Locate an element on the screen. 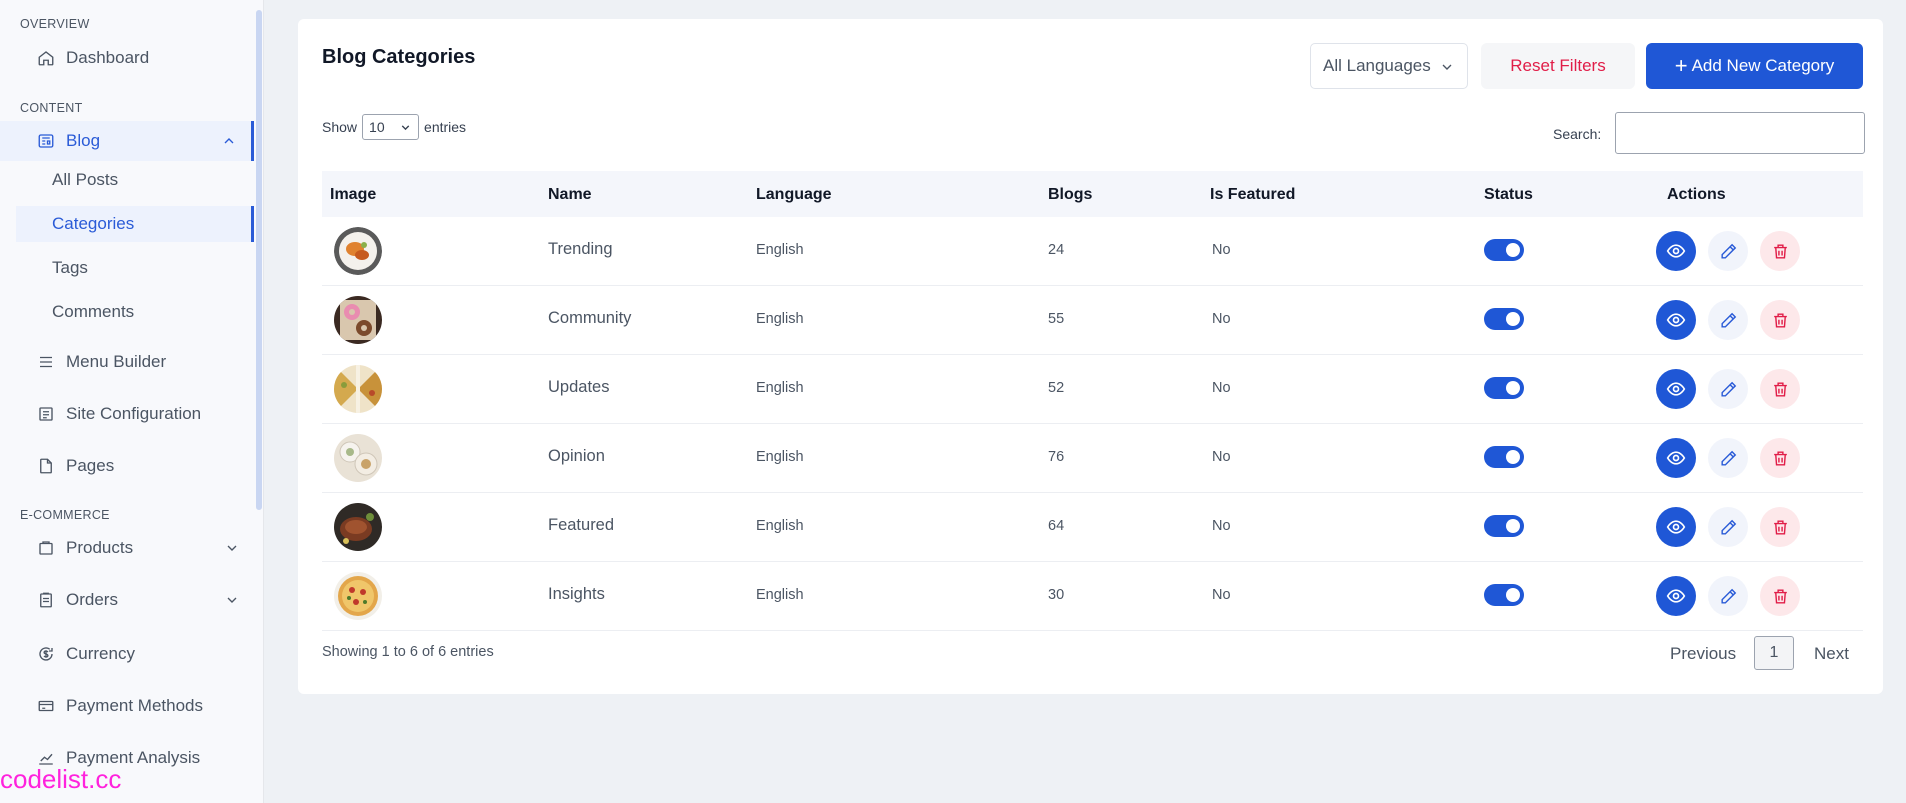 This screenshot has height=803, width=1906. search-label: Search: is located at coordinates (1577, 134).